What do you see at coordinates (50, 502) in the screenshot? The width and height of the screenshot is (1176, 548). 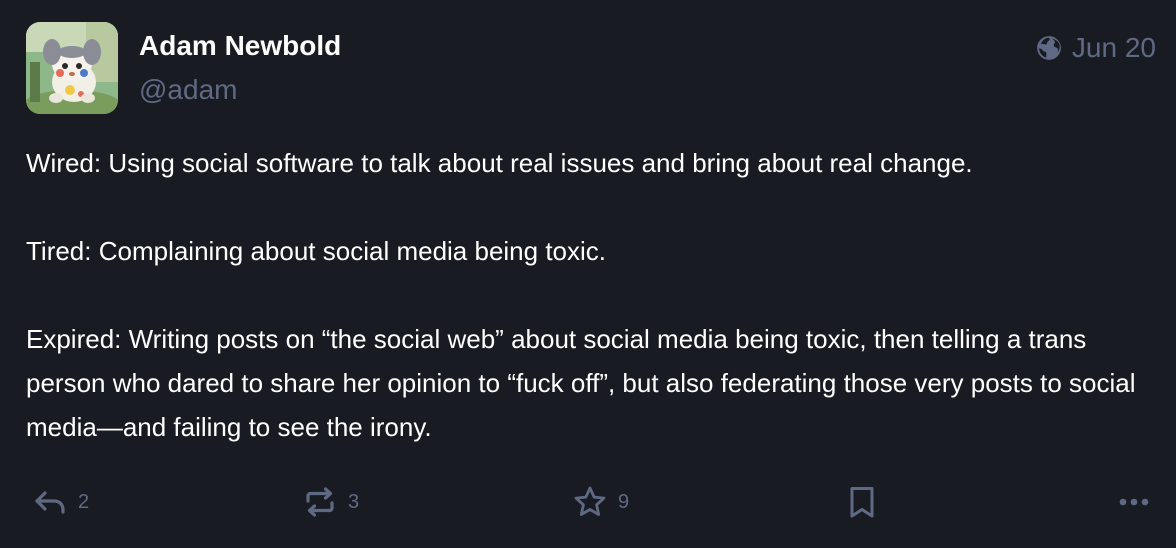 I see `reply-icon` at bounding box center [50, 502].